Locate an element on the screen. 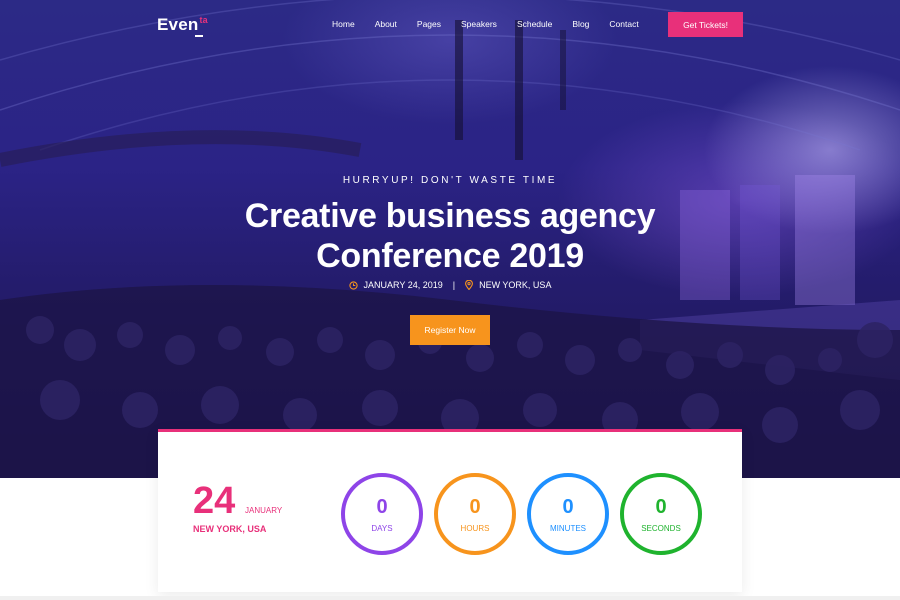  nav-link-schedule: Schedule is located at coordinates (534, 24).